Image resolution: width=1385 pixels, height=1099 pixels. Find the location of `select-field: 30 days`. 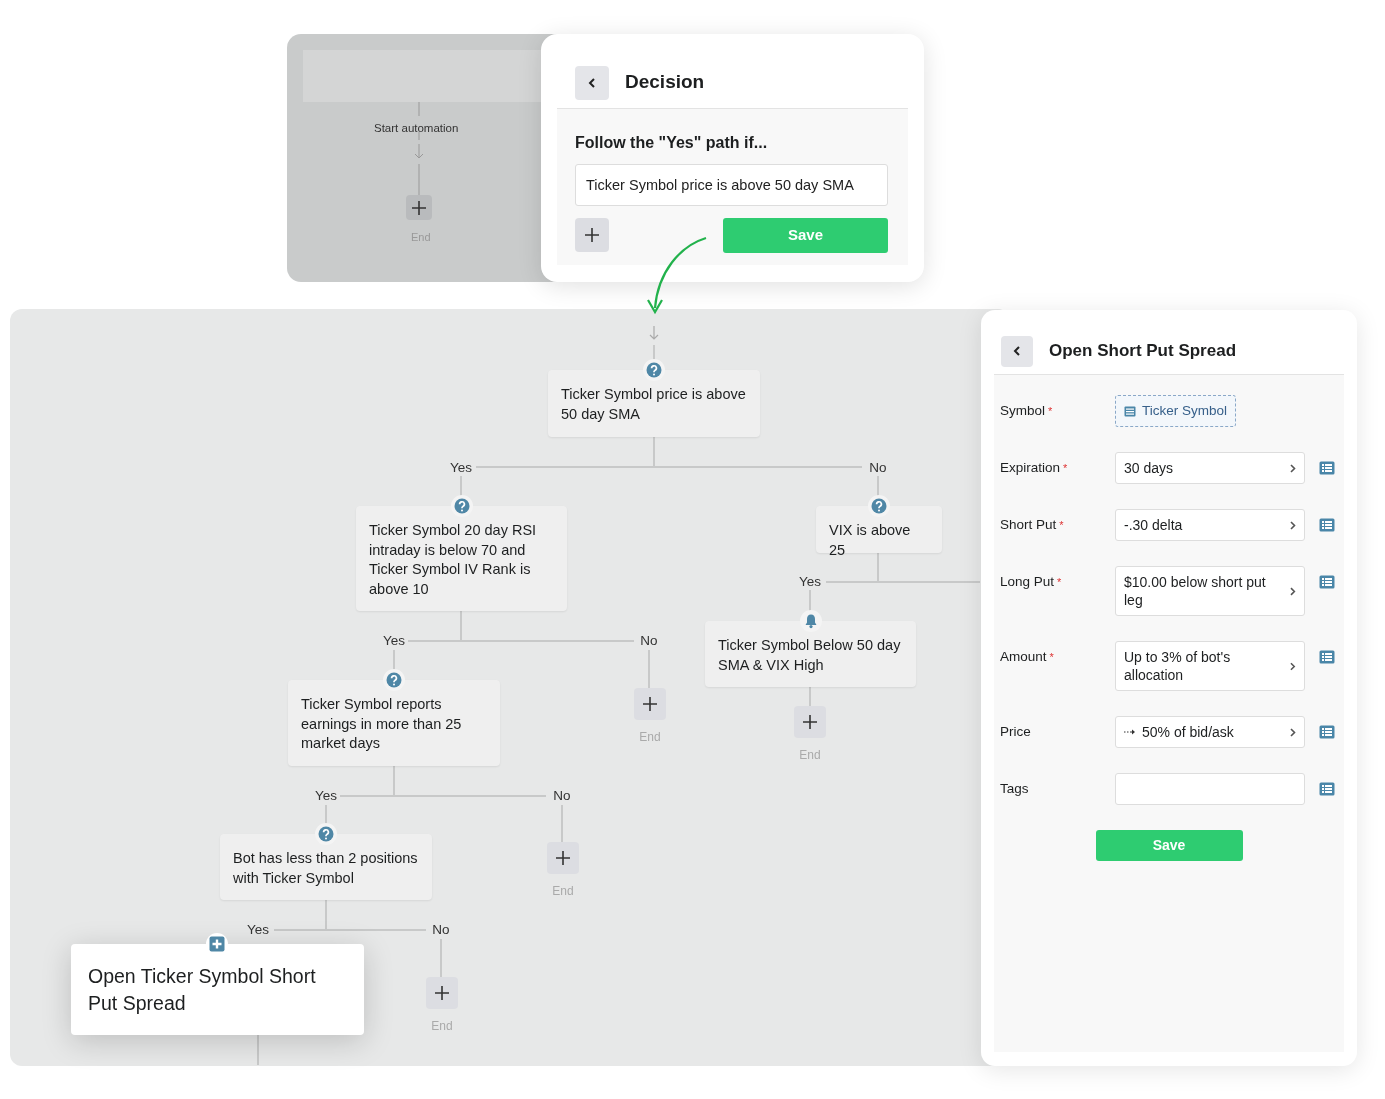

select-field: 30 days is located at coordinates (1210, 468).